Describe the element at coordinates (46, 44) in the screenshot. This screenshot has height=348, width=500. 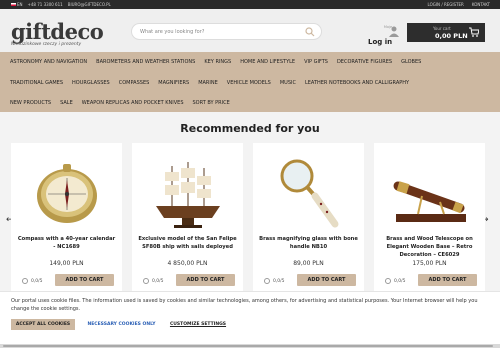
I see `logo-tagline: Nietuzinkowe rzeczy i prezenty` at that location.